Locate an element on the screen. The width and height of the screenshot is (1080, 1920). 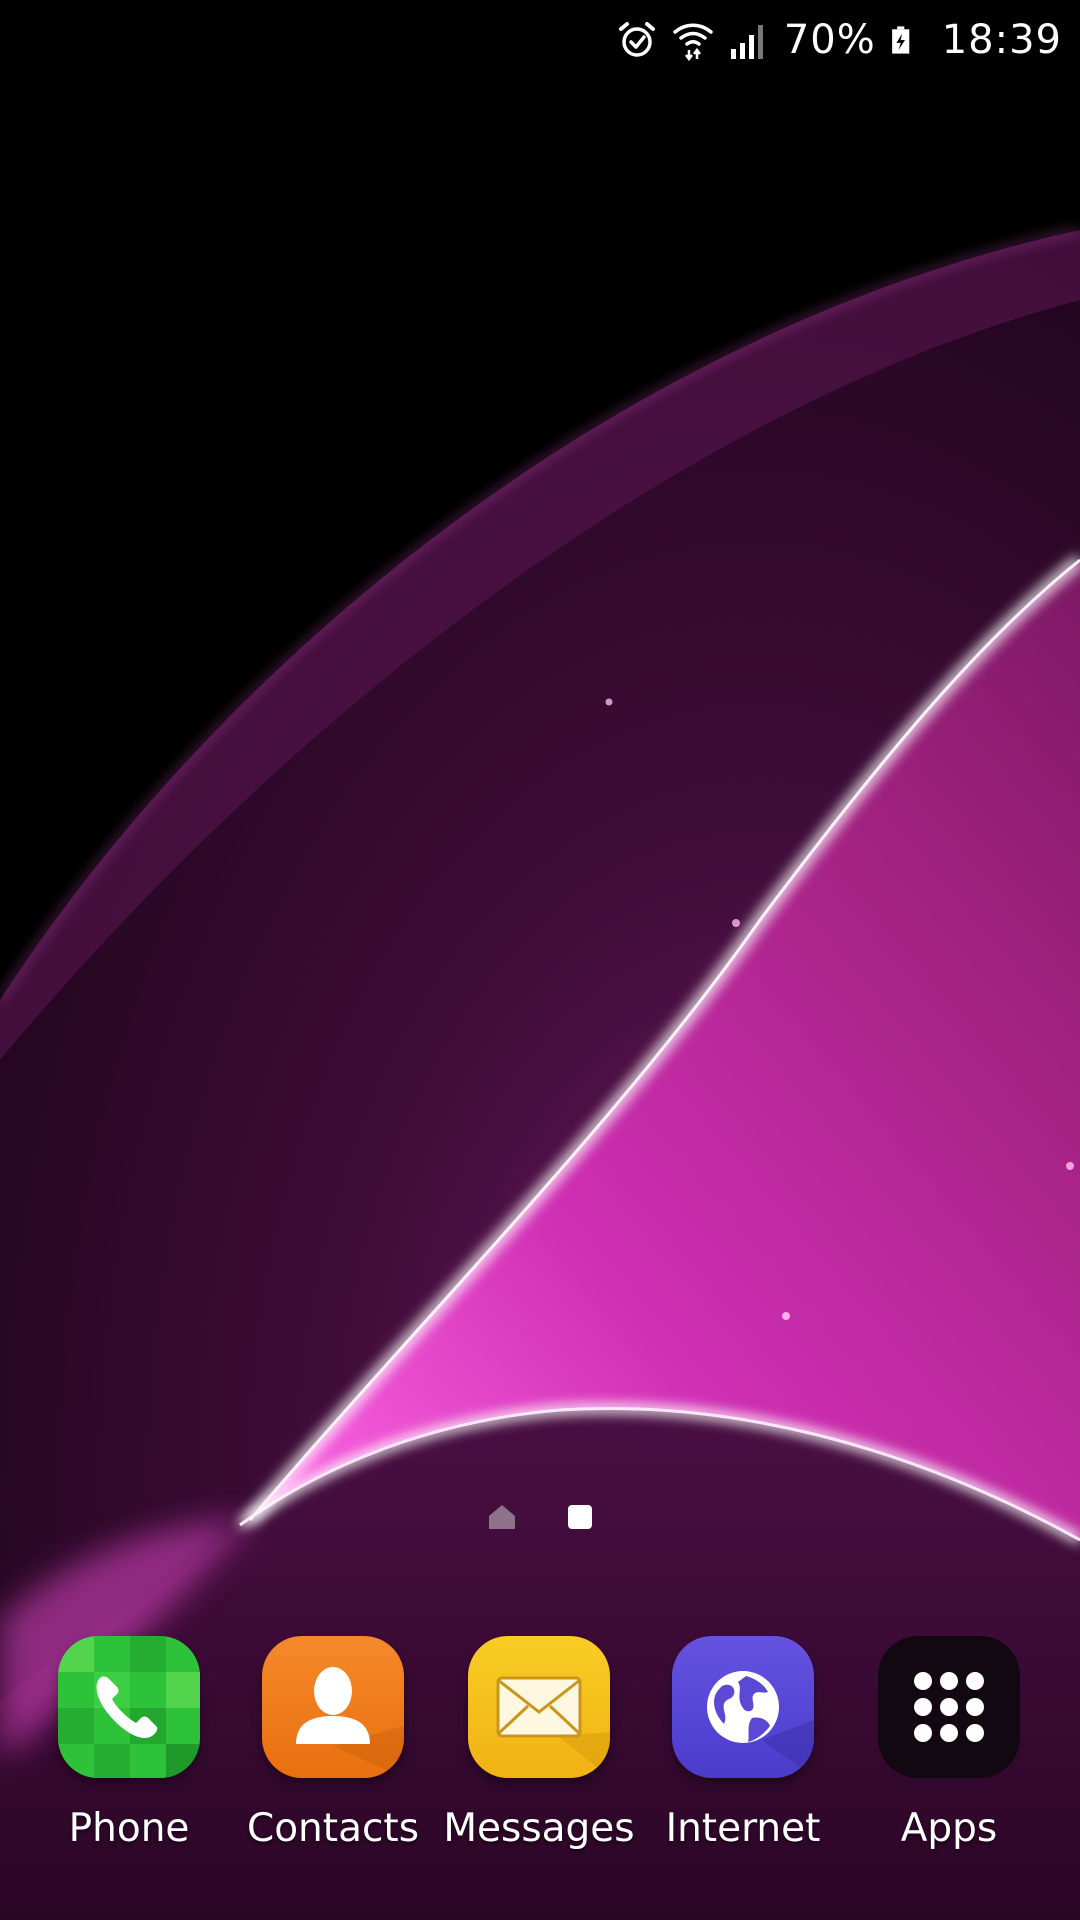
apps-drawer-icon is located at coordinates (949, 1707).